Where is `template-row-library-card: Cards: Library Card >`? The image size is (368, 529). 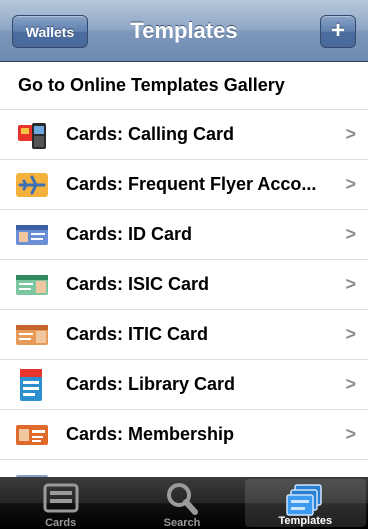 template-row-library-card: Cards: Library Card > is located at coordinates (184, 385).